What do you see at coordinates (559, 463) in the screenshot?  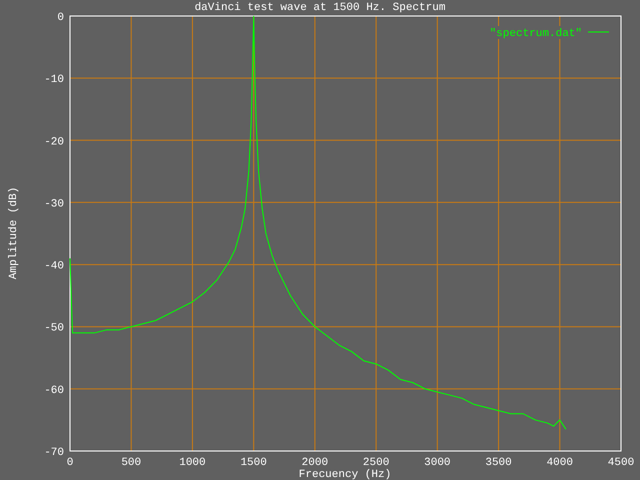 I see `x-tick-label: 4000` at bounding box center [559, 463].